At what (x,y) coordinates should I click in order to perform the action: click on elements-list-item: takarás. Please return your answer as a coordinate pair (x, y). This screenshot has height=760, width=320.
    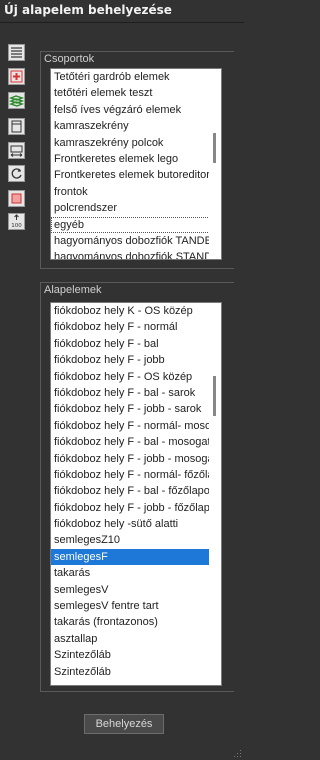
    Looking at the image, I should click on (131, 573).